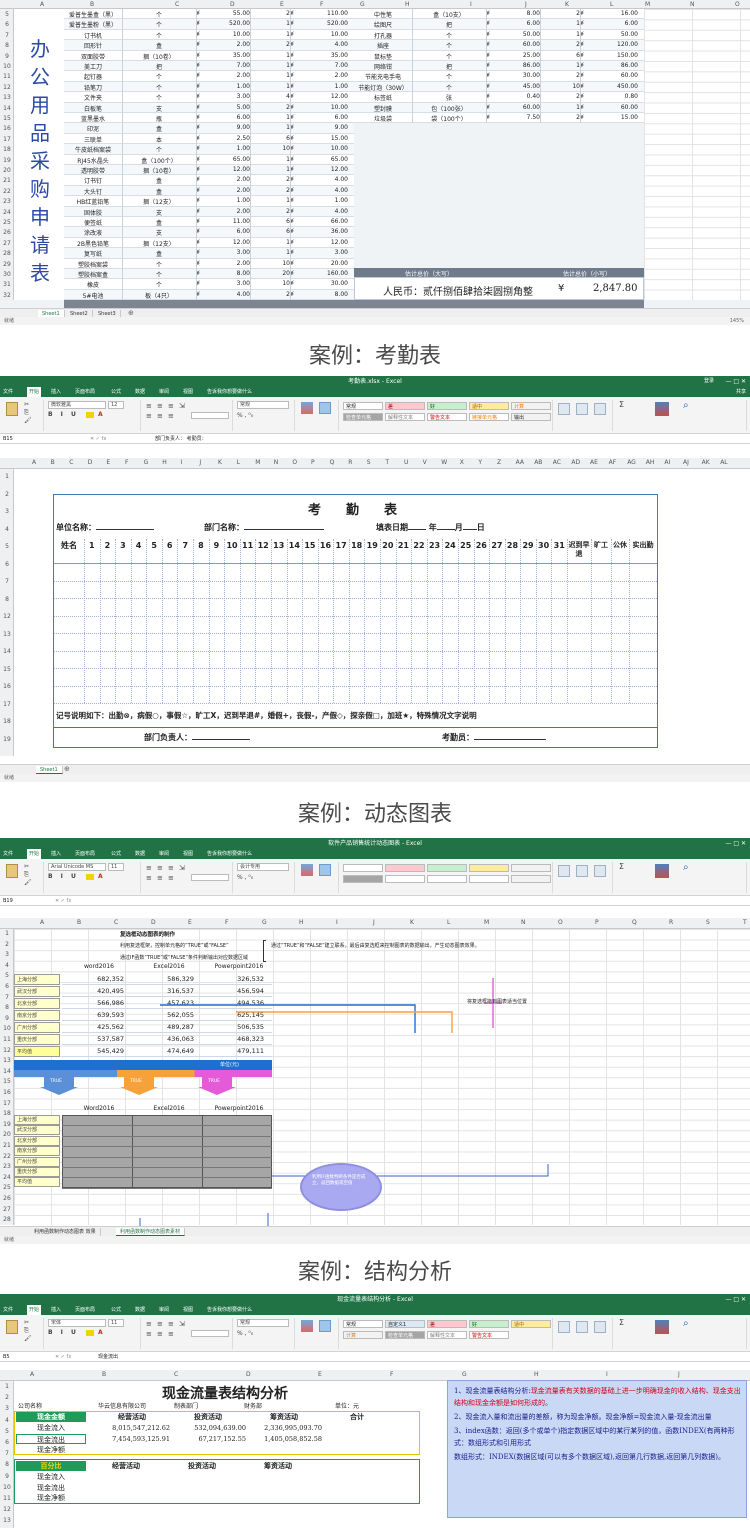 The height and width of the screenshot is (1528, 750). Describe the element at coordinates (116, 405) in the screenshot. I see `font-size-select: 12` at that location.